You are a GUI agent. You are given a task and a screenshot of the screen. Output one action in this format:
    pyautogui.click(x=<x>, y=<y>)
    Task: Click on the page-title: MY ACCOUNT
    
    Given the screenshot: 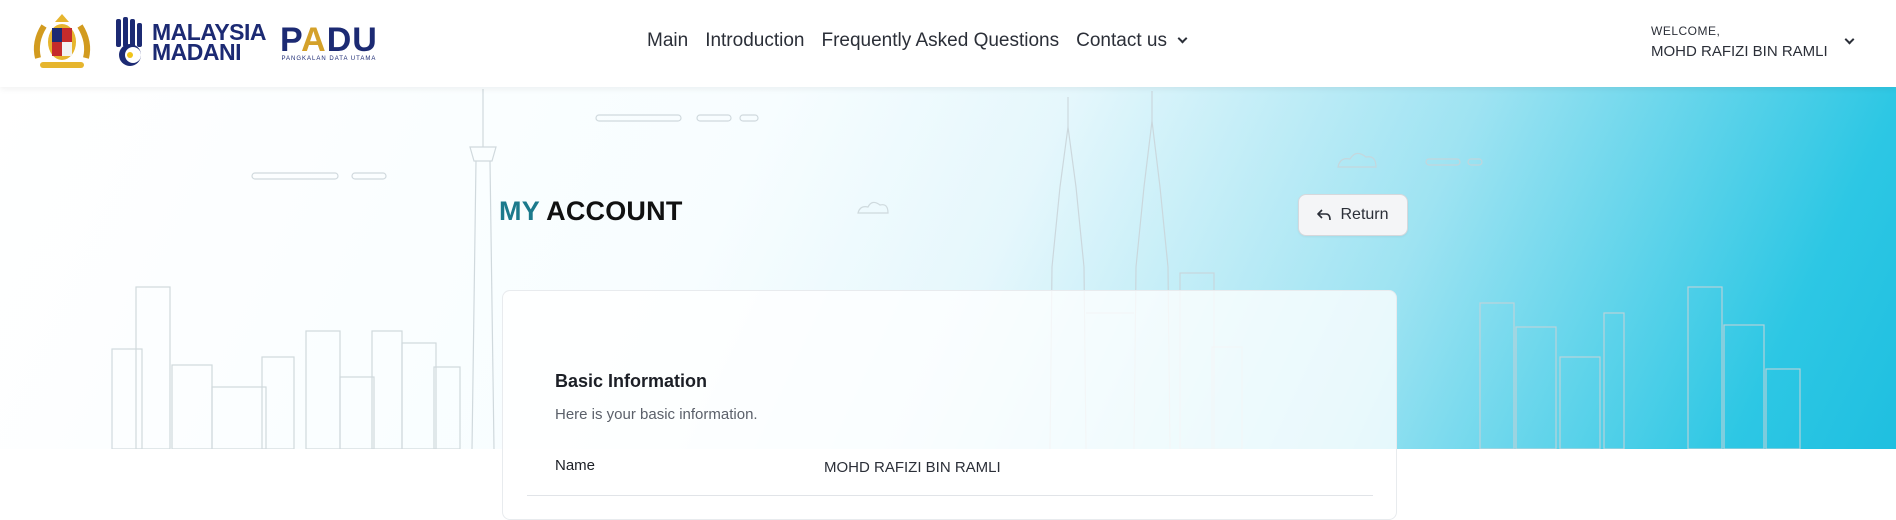 What is the action you would take?
    pyautogui.click(x=591, y=211)
    